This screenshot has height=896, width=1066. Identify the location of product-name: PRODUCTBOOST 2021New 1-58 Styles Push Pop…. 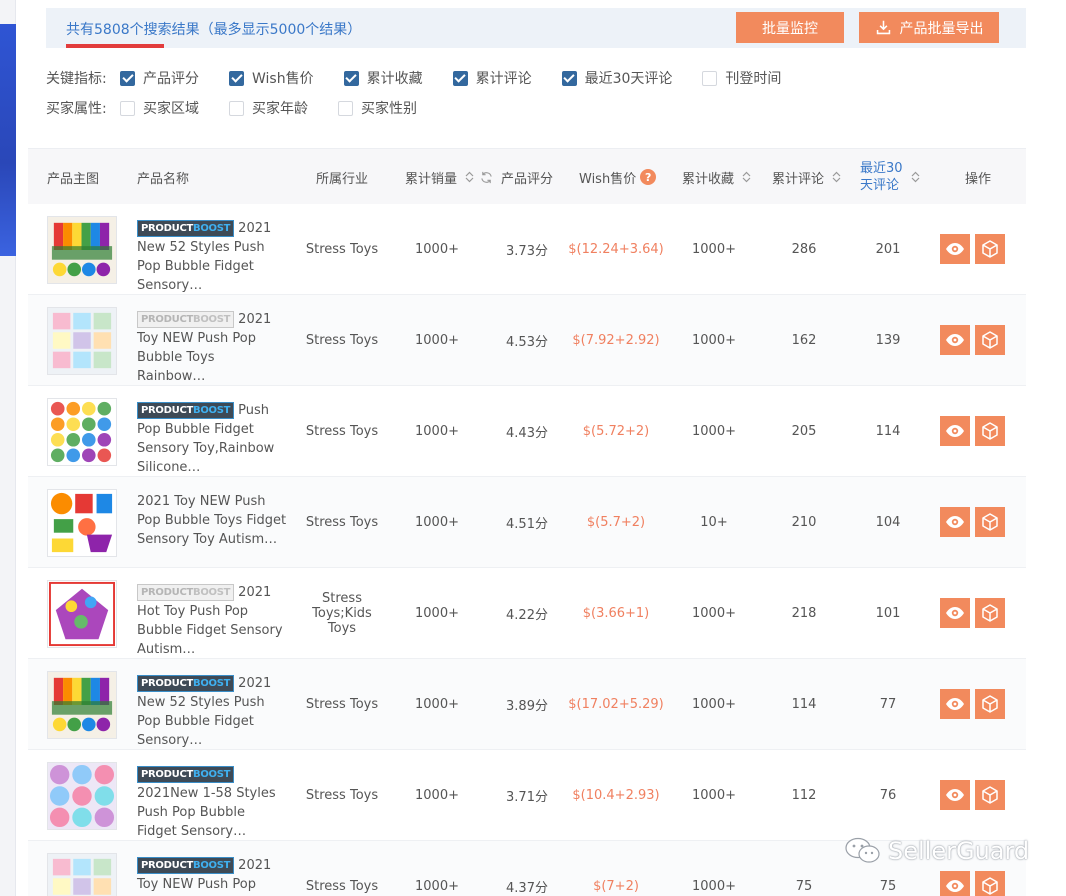
(212, 803).